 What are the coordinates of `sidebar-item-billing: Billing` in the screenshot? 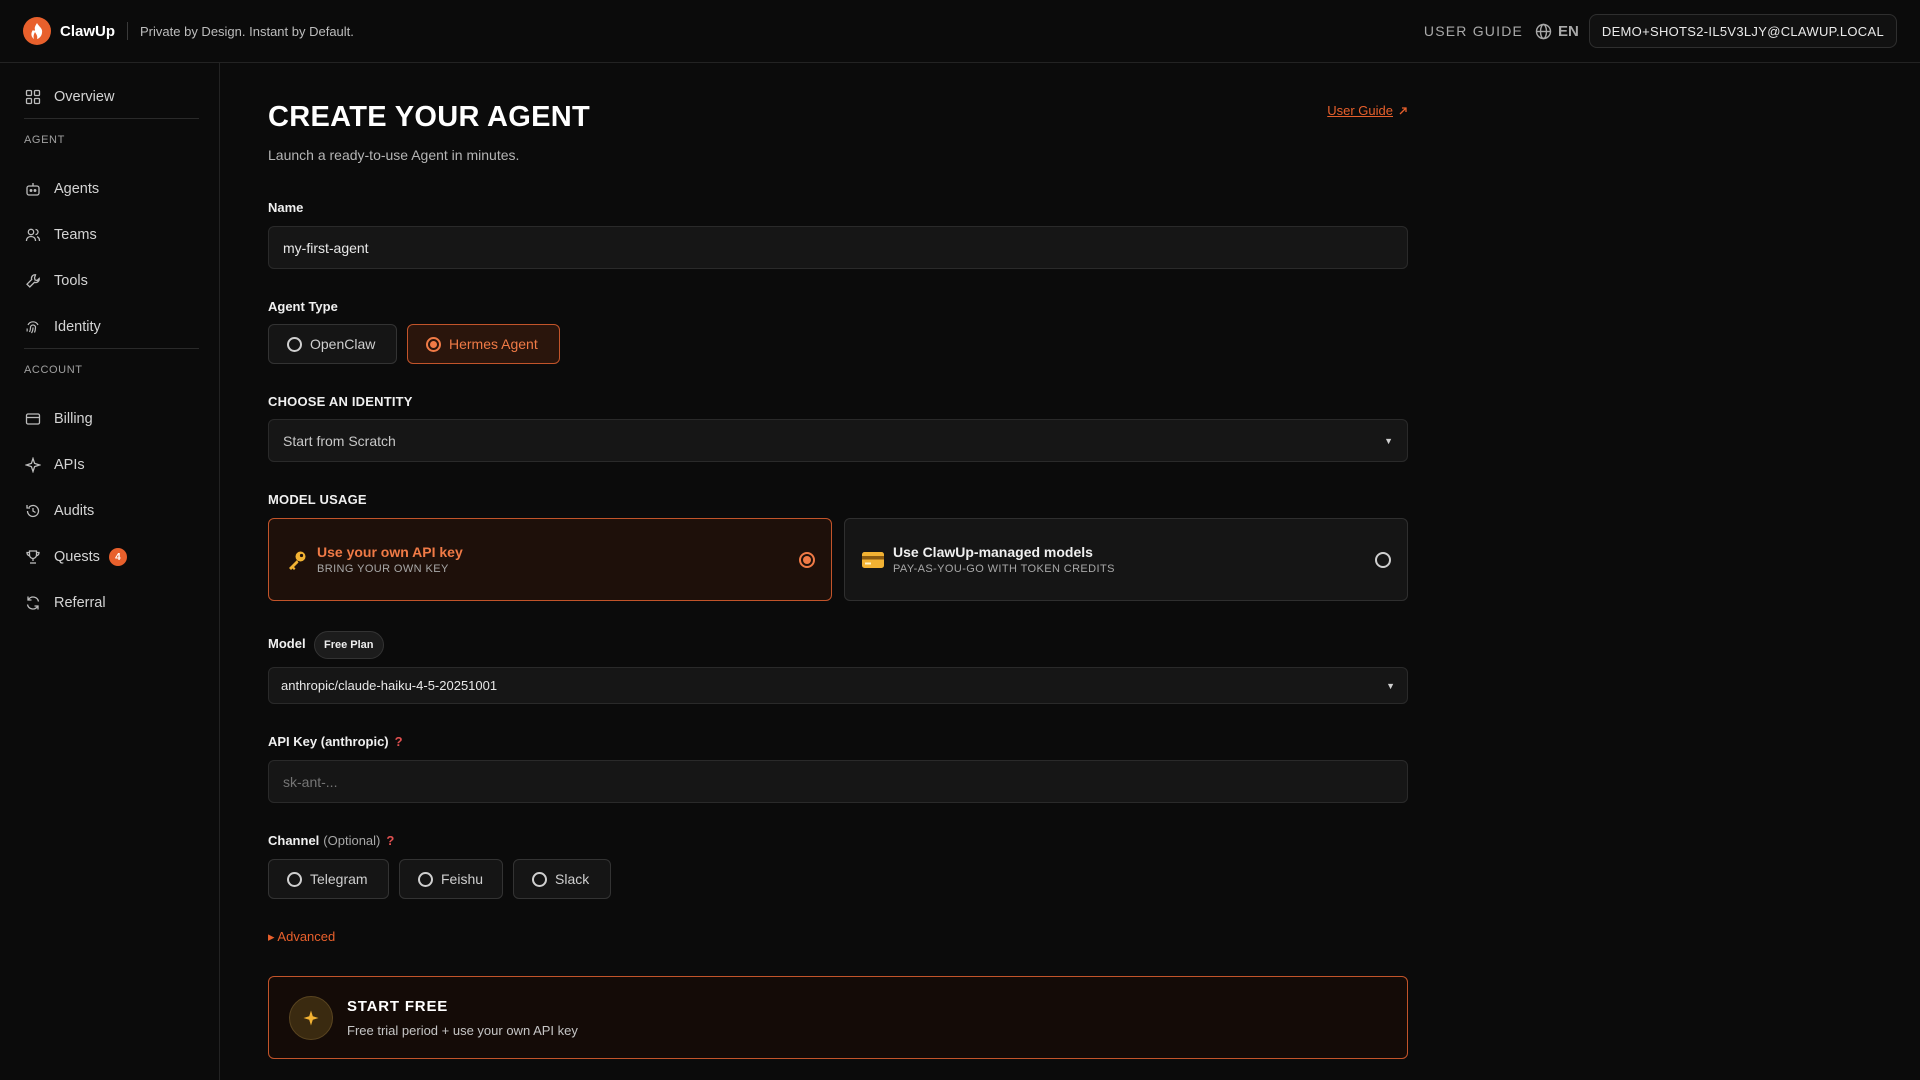 It's located at (58, 419).